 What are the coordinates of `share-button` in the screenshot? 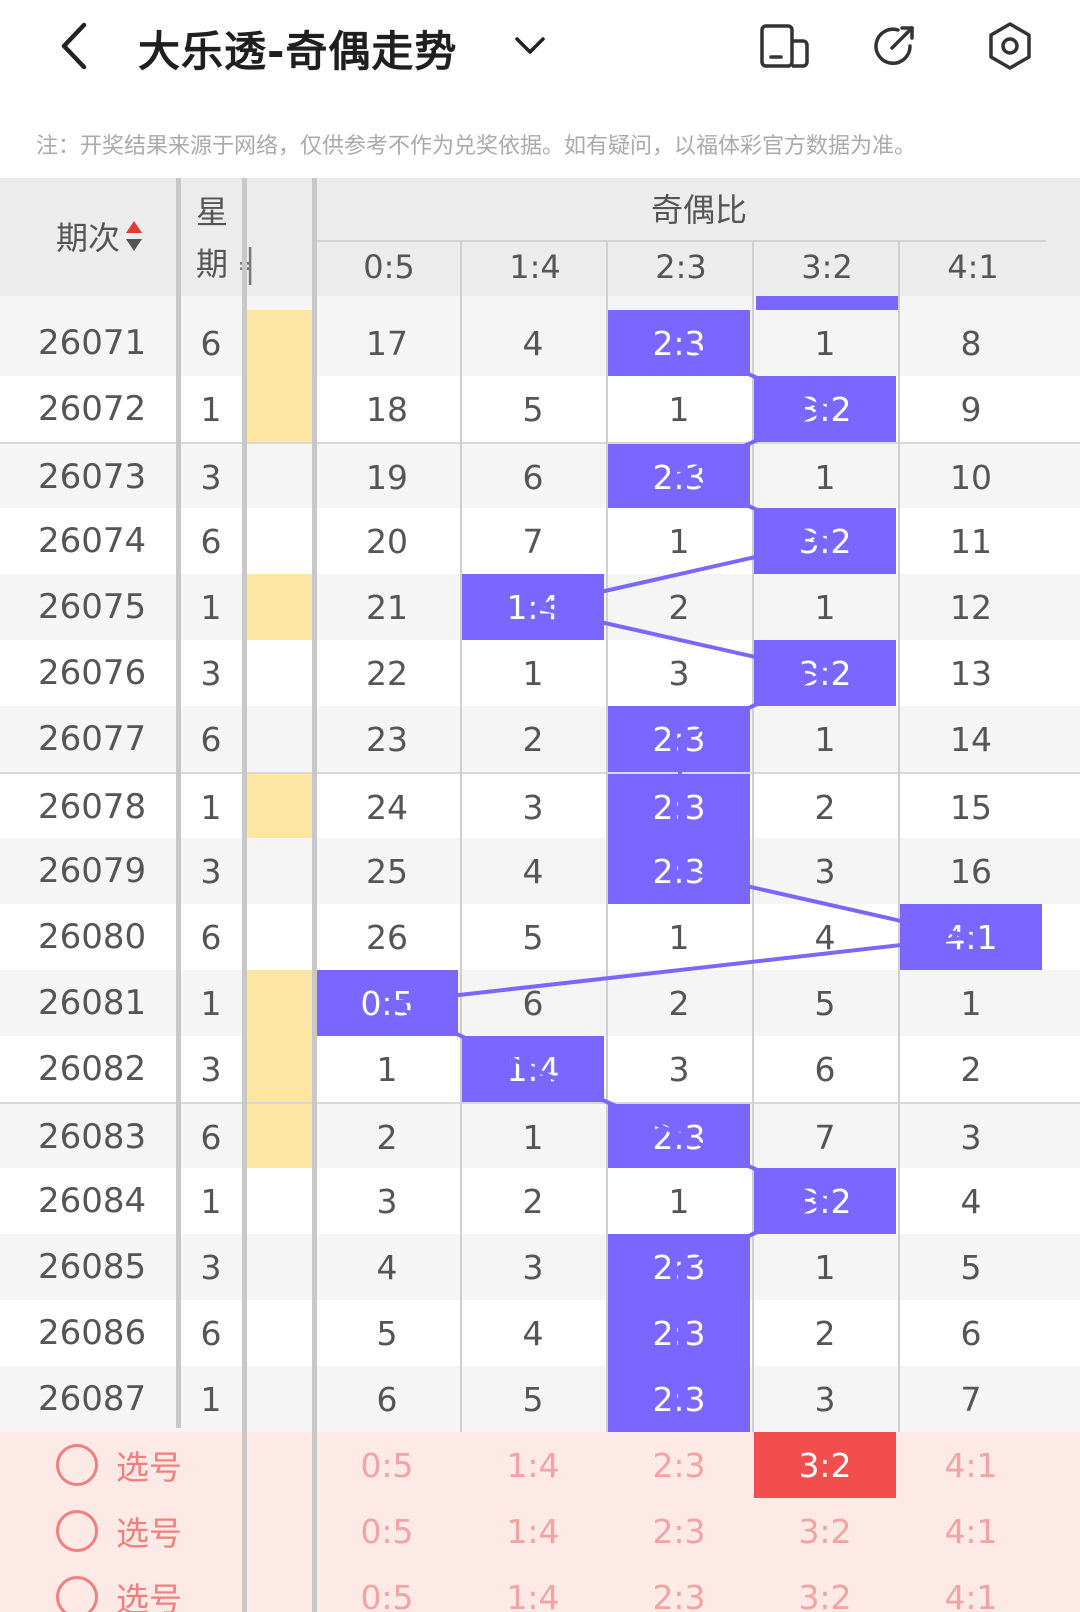 It's located at (894, 46).